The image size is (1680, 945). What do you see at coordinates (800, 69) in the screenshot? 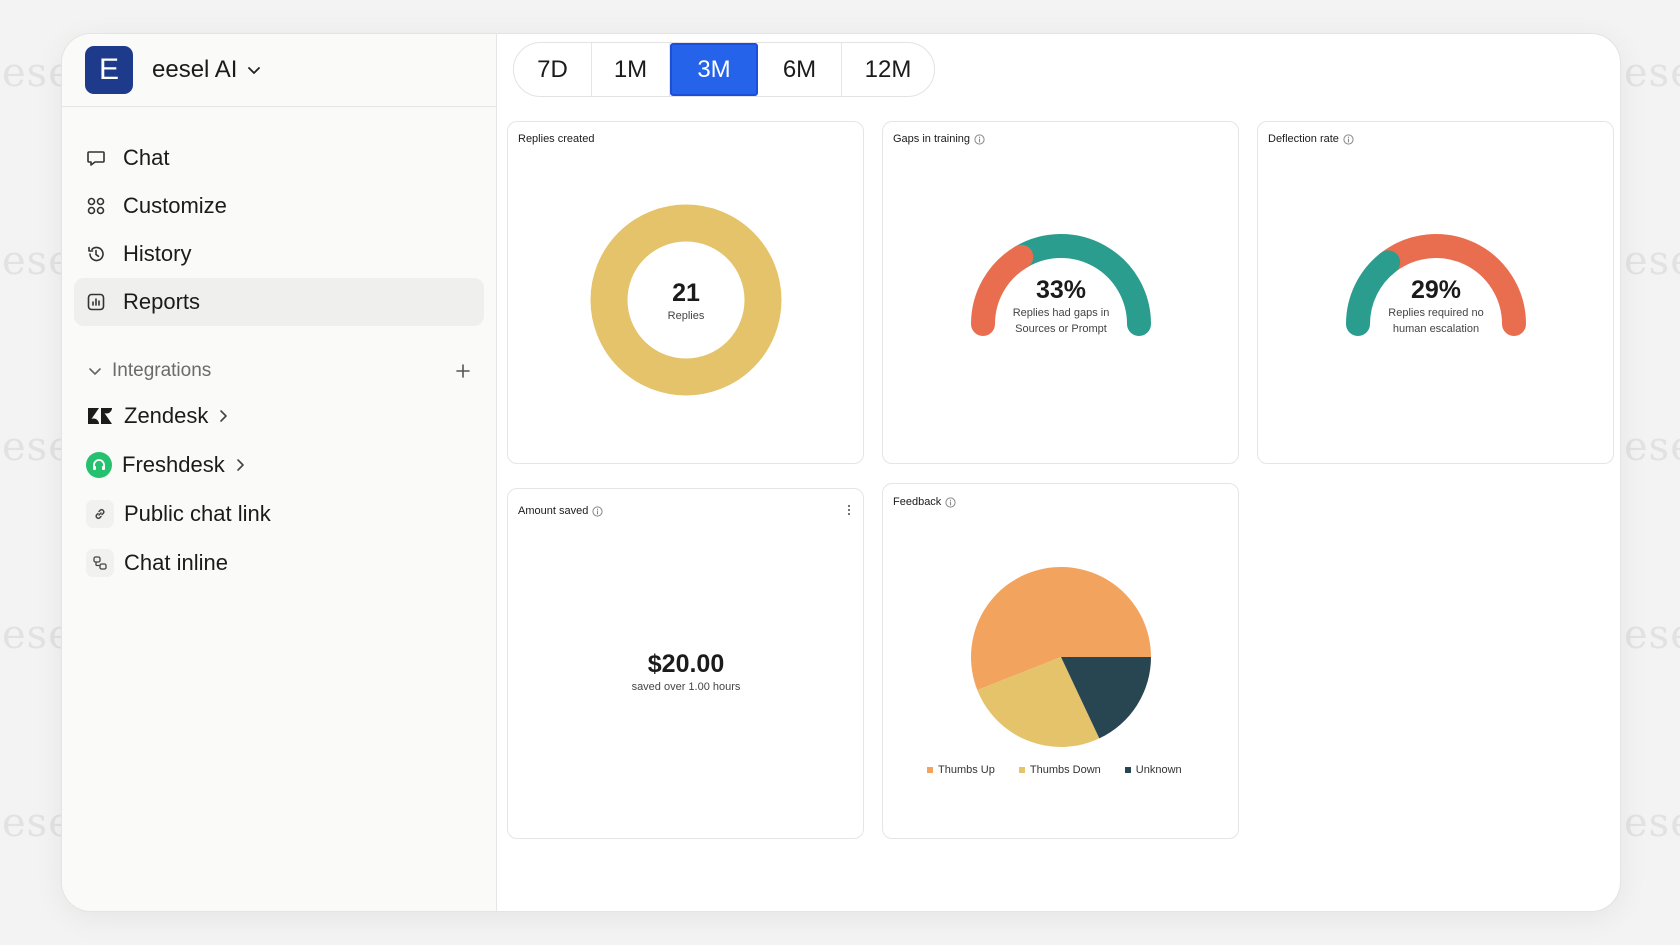
I see `range-6m-button: 6M` at bounding box center [800, 69].